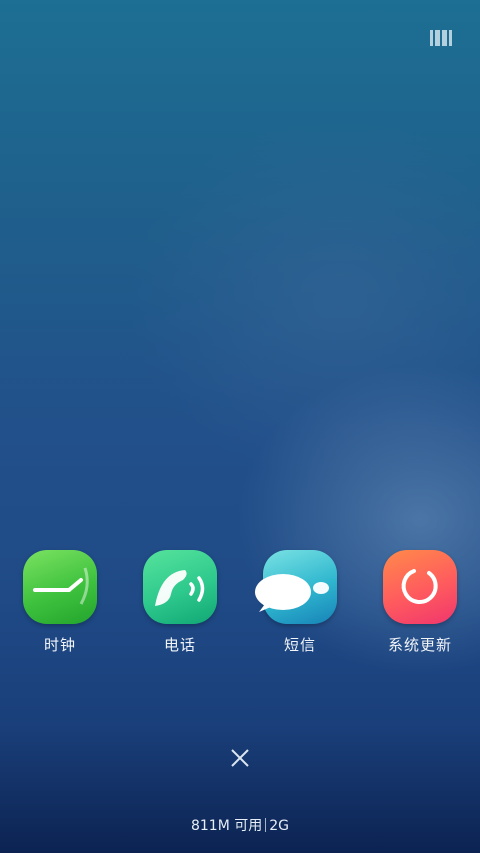 This screenshot has width=480, height=853. What do you see at coordinates (240, 605) in the screenshot?
I see `recent-apps-row: 时钟 电话 短信 系统更新` at bounding box center [240, 605].